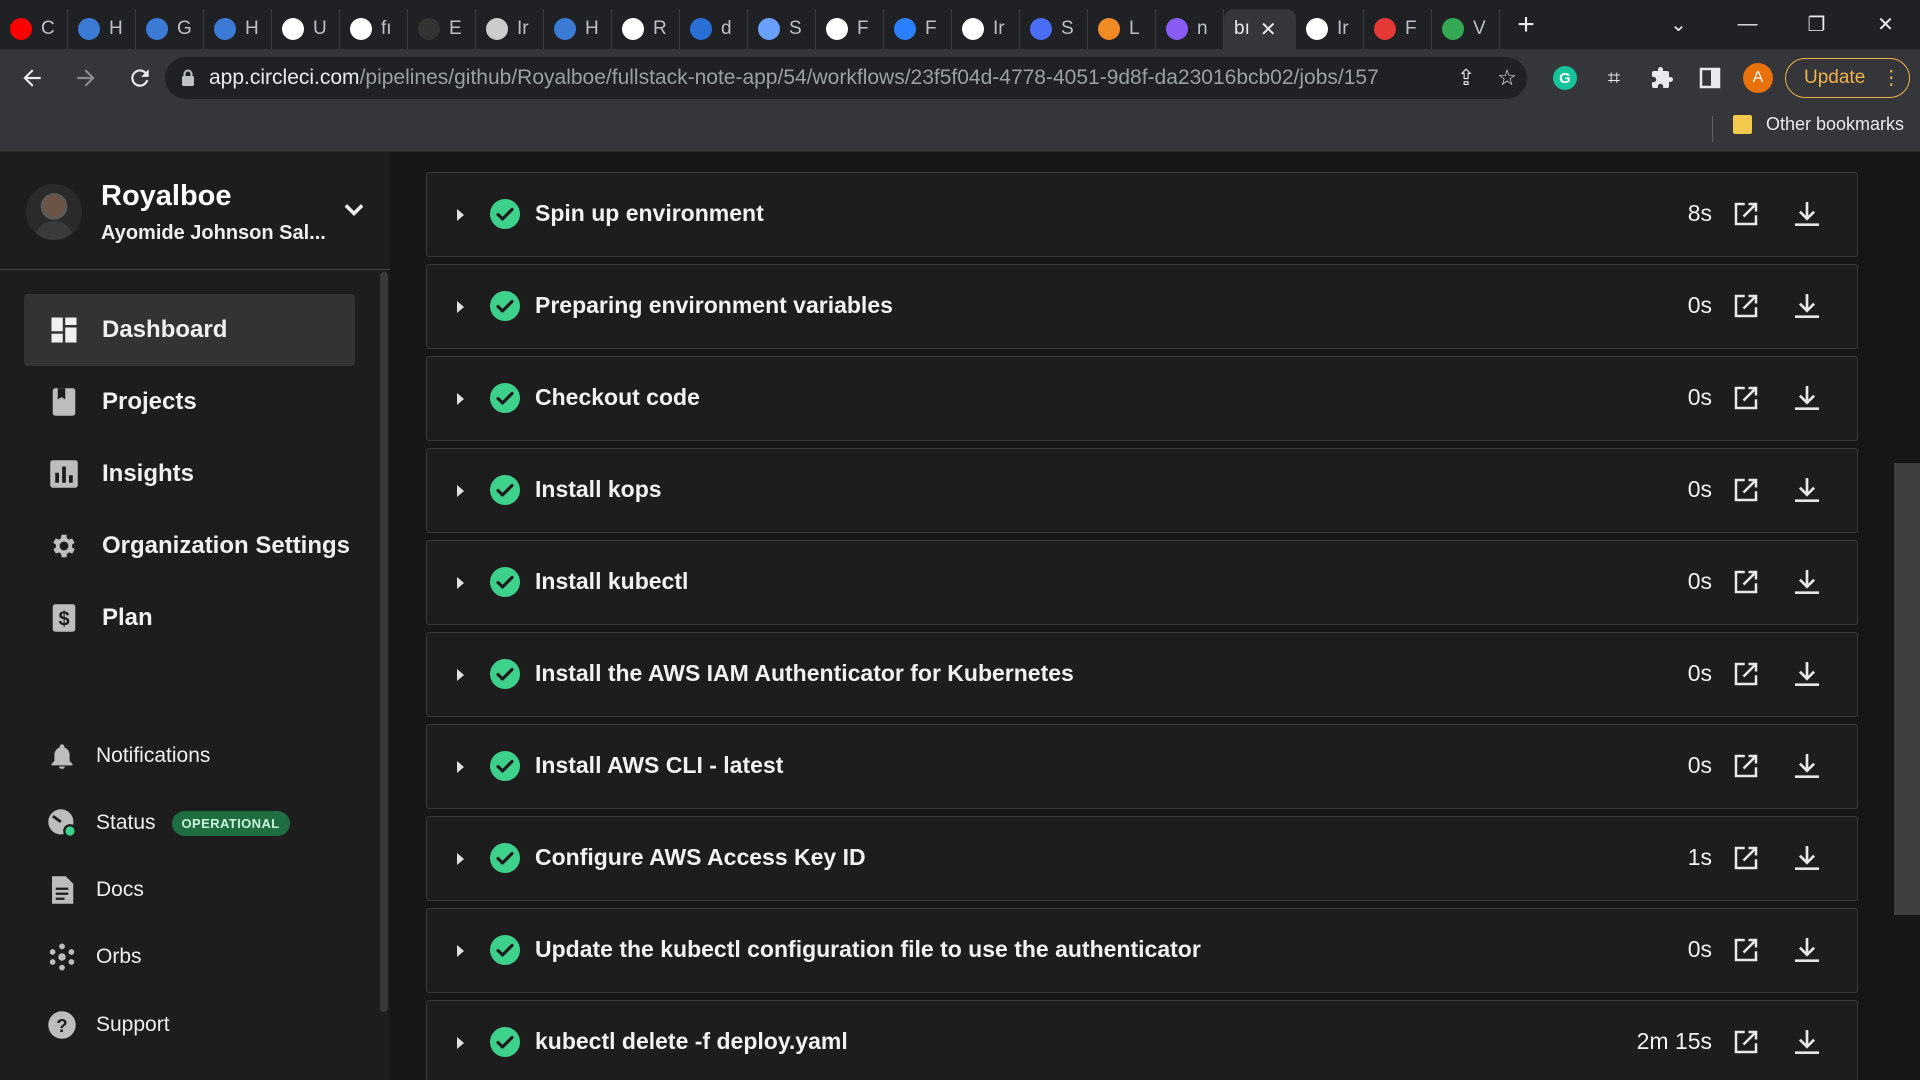 The width and height of the screenshot is (1920, 1080). Describe the element at coordinates (1142, 766) in the screenshot. I see `step-row: Install AWS CLI - latest 0s` at that location.